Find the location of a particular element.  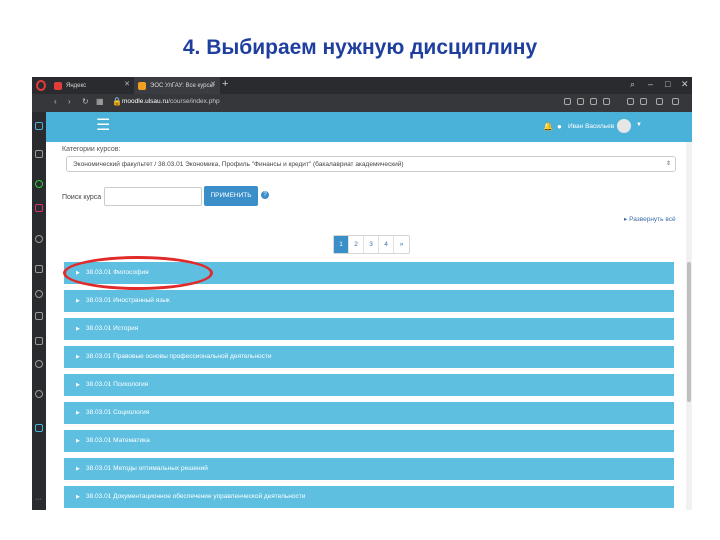

course-title: 38.03.01 История is located at coordinates (112, 328).